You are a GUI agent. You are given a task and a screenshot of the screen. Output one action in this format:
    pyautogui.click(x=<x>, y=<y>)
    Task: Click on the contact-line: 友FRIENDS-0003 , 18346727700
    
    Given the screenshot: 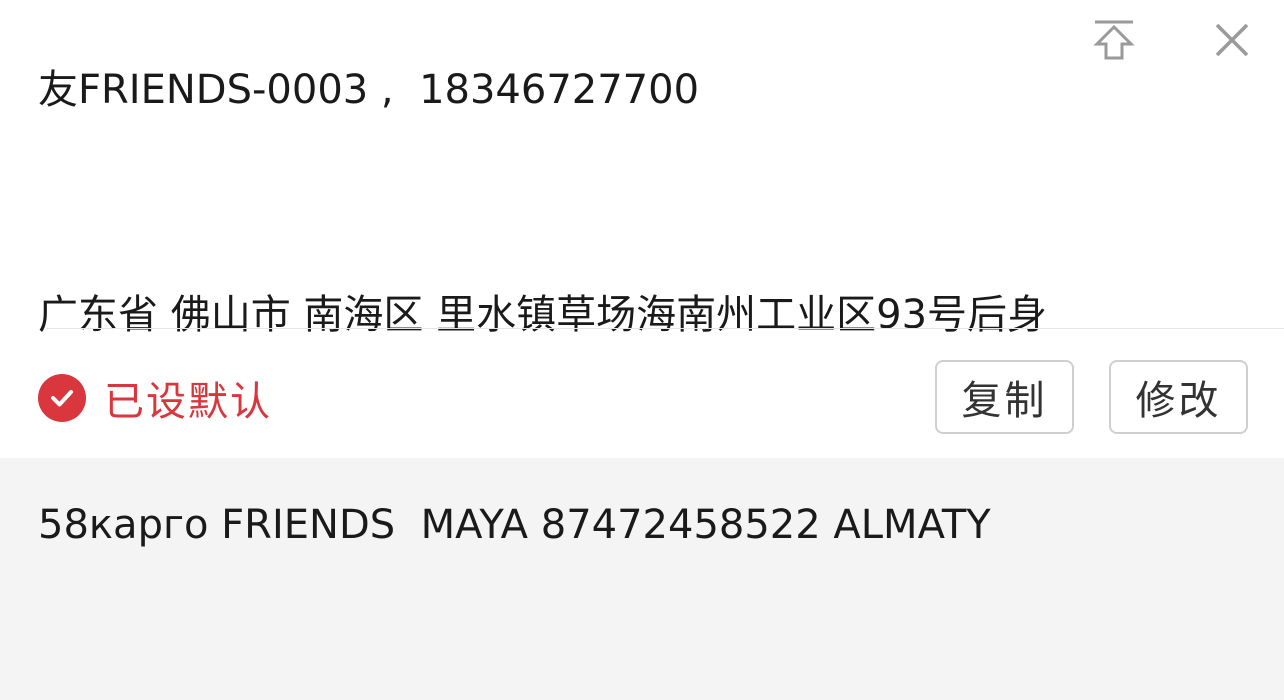 What is the action you would take?
    pyautogui.click(x=369, y=90)
    